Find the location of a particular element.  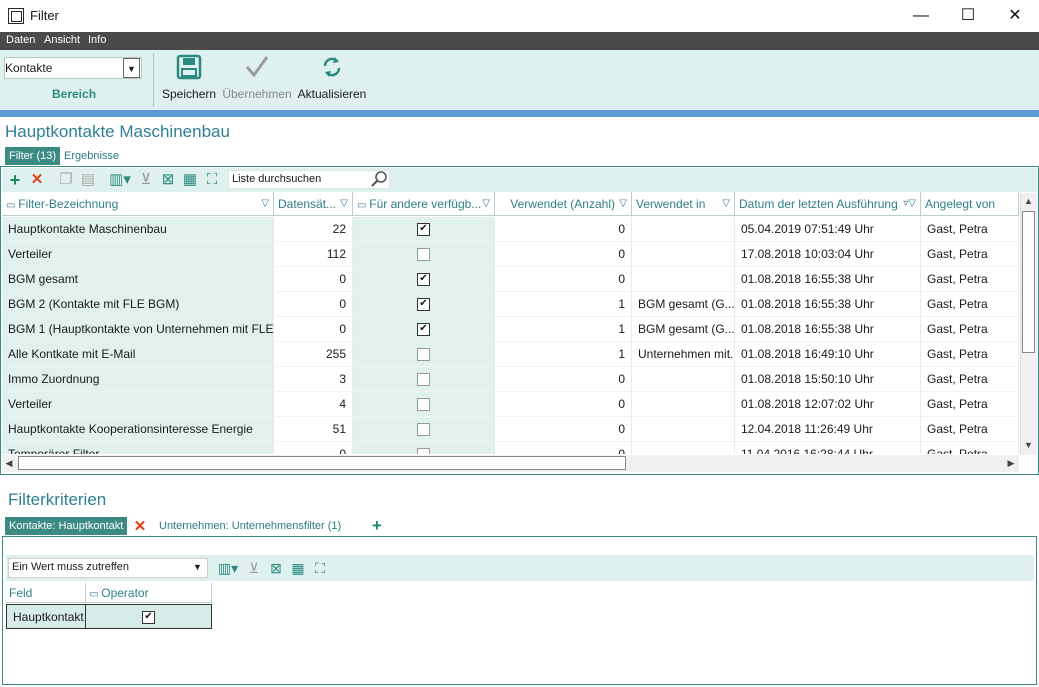

add-icon: + is located at coordinates (15, 180).